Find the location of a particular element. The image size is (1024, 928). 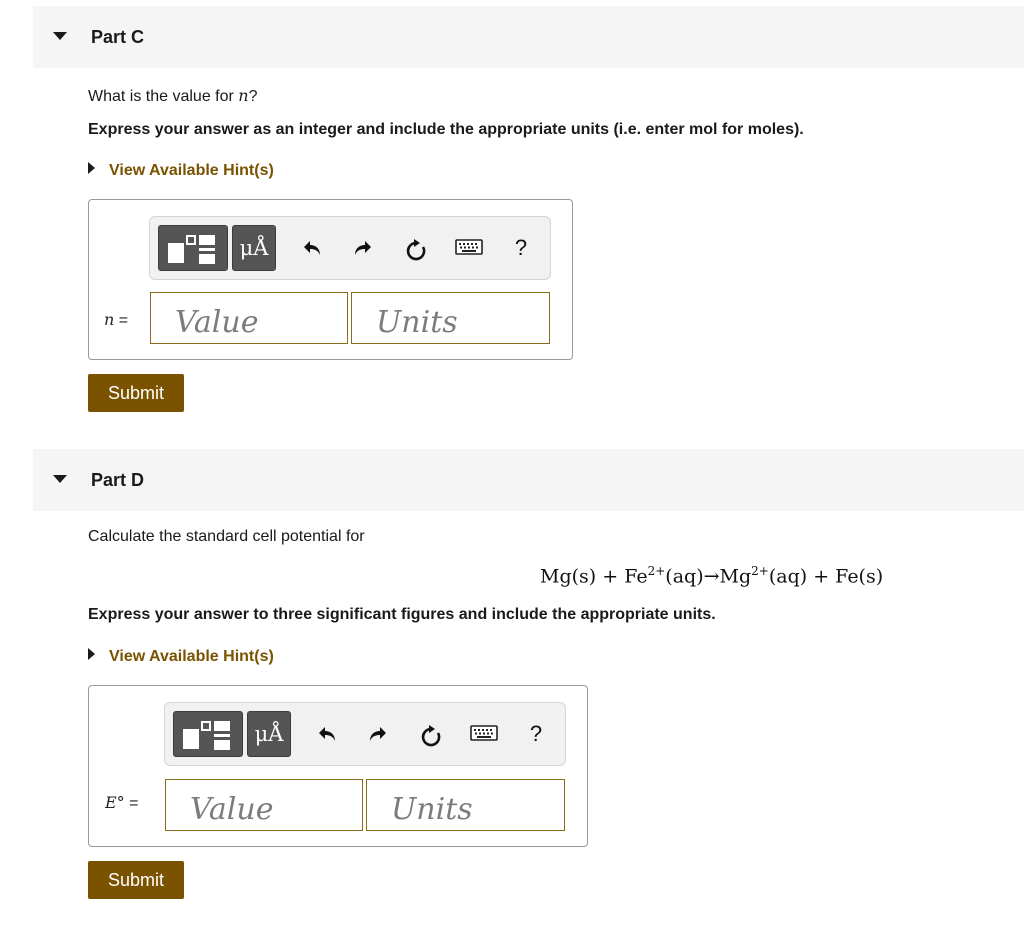

mg-charge: 2+ is located at coordinates (760, 571).